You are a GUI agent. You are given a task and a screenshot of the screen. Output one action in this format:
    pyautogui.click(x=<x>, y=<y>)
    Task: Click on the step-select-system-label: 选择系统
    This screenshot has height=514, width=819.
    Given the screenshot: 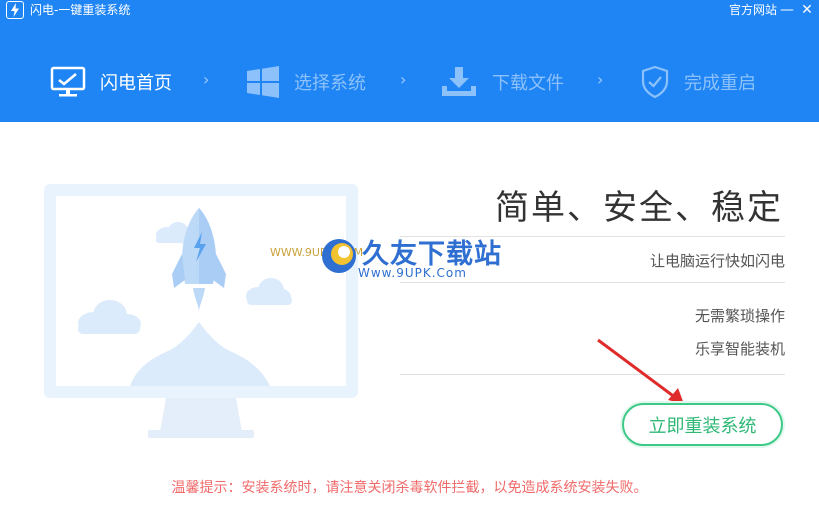 What is the action you would take?
    pyautogui.click(x=330, y=83)
    